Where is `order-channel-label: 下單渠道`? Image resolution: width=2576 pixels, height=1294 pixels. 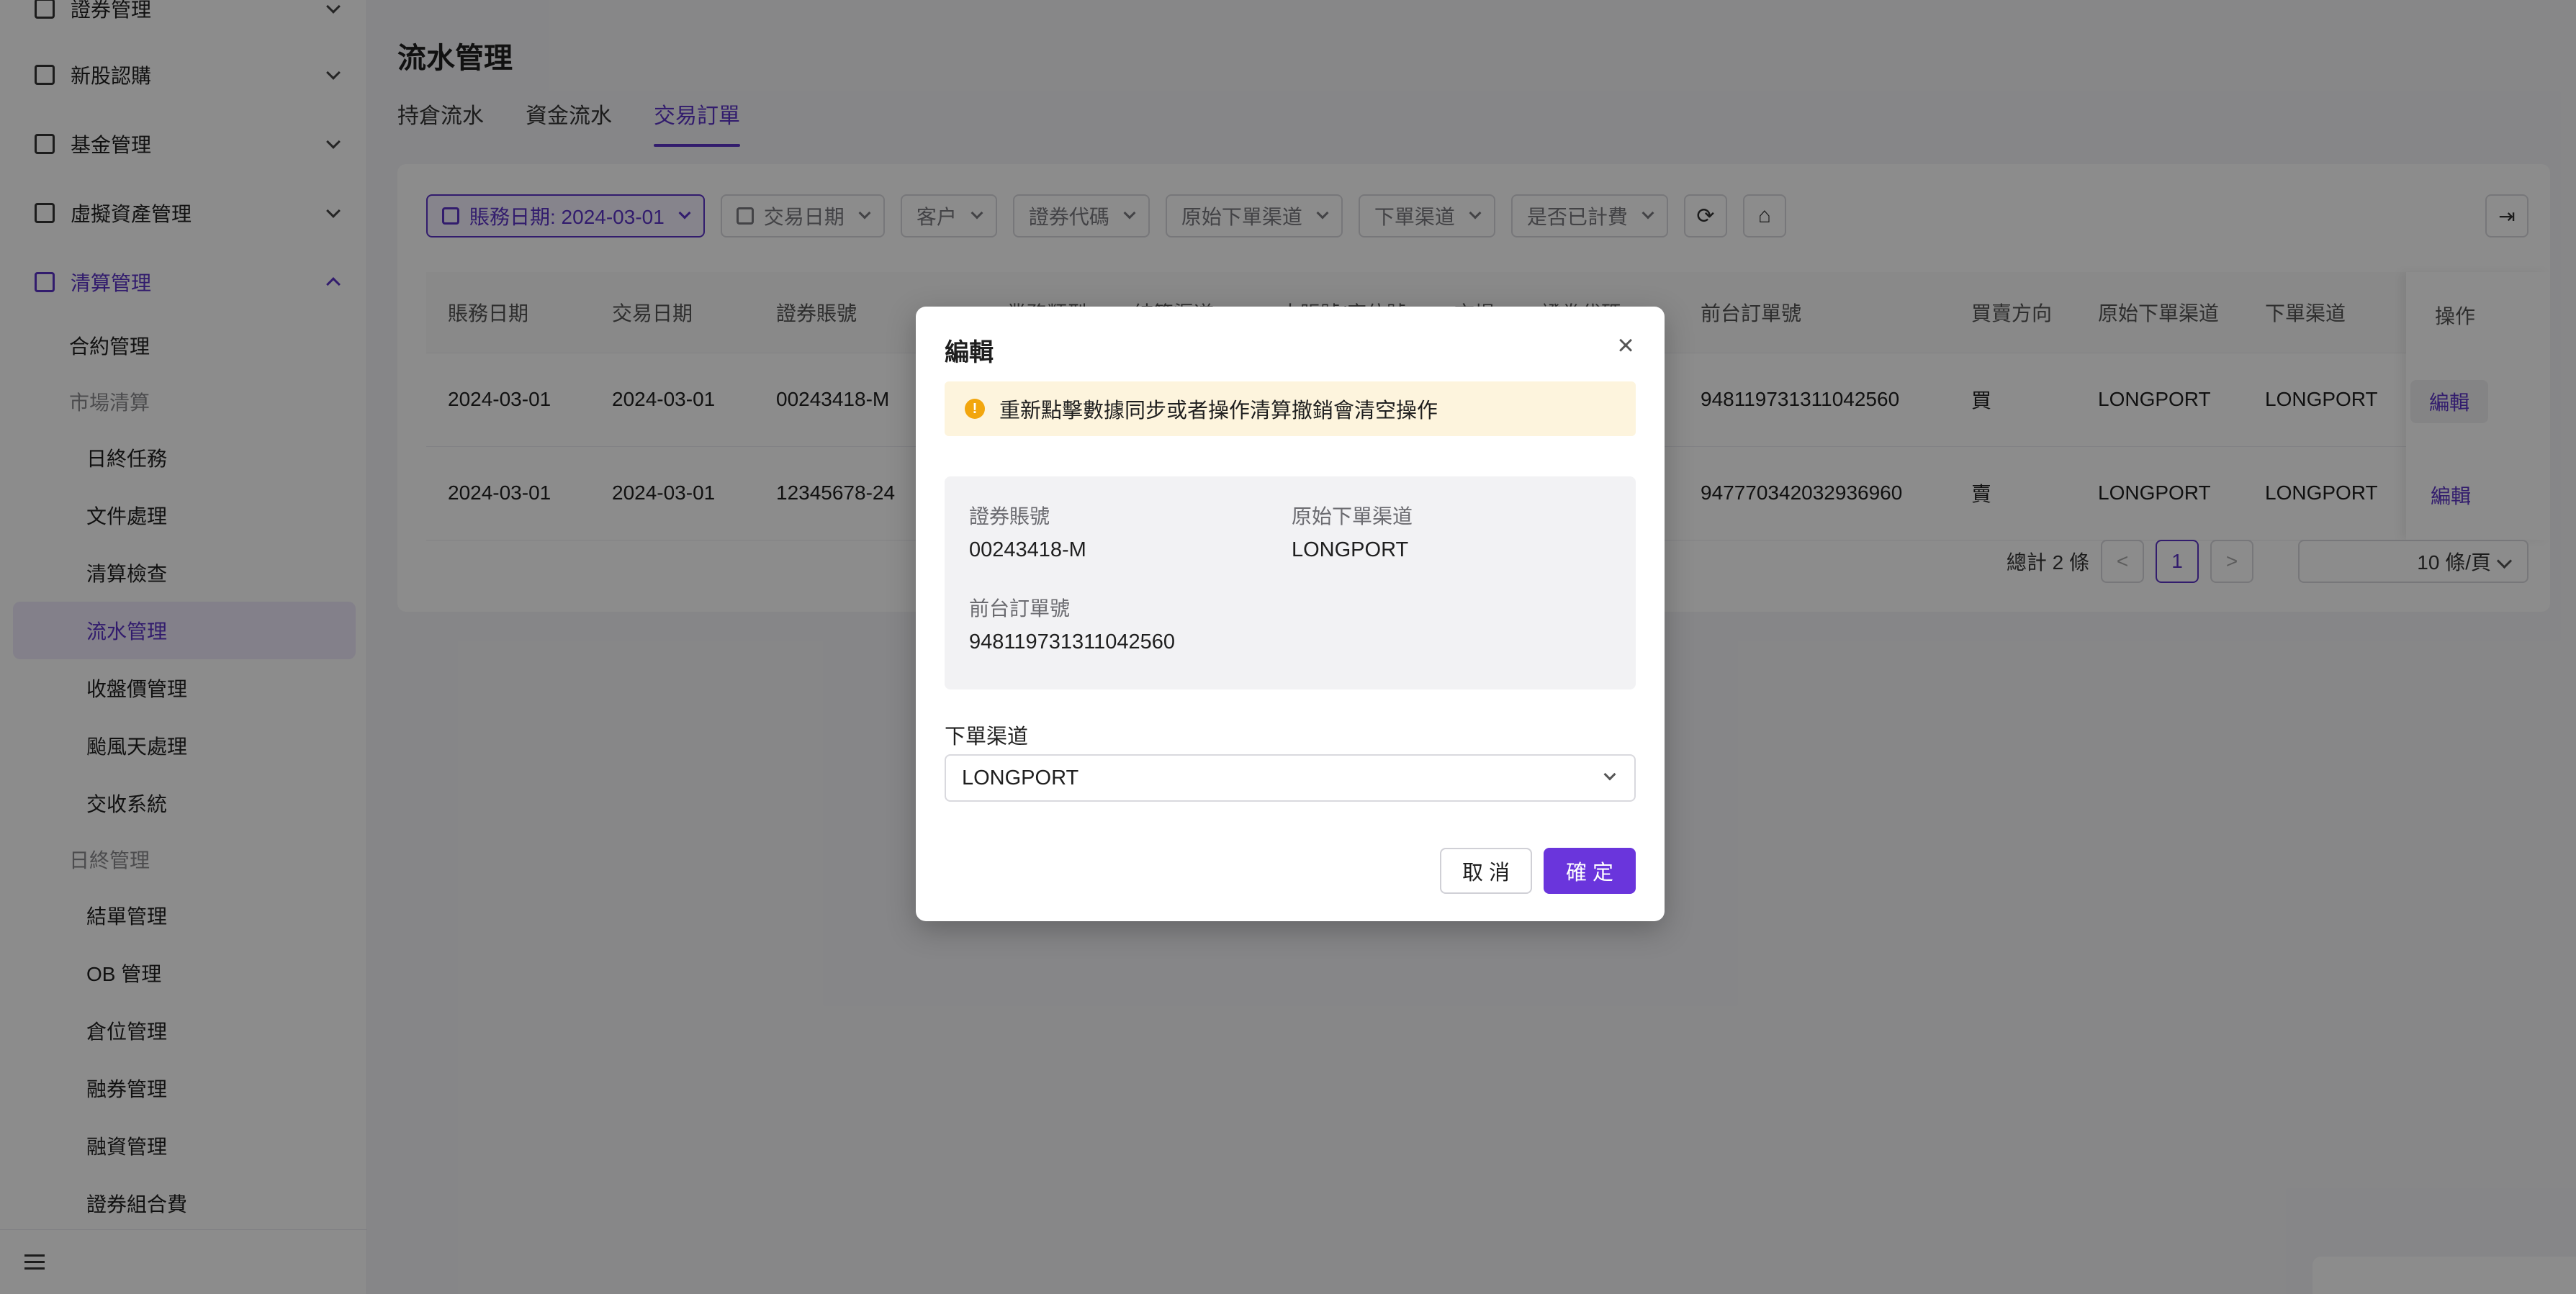 order-channel-label: 下單渠道 is located at coordinates (987, 736).